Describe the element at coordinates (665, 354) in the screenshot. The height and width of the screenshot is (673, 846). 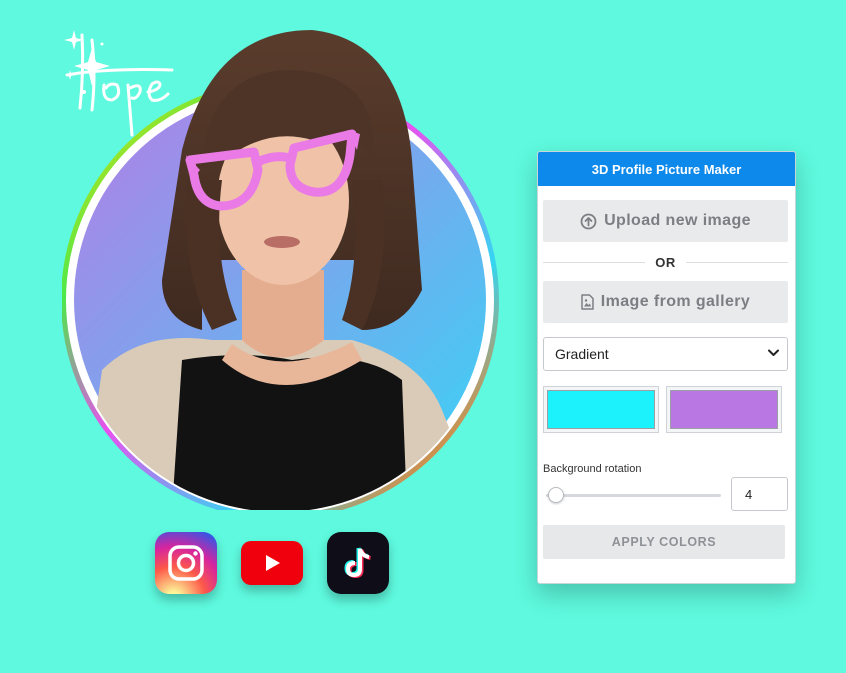
I see `background-type-select: Gradient` at that location.